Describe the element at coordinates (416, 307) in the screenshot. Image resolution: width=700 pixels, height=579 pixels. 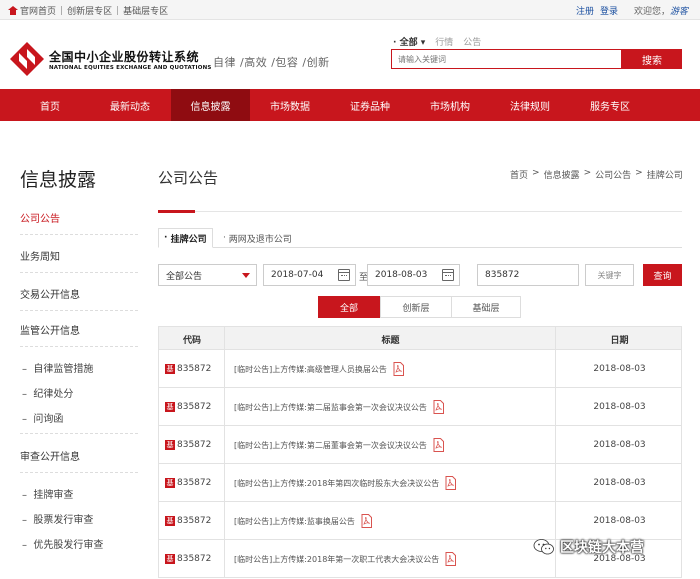
I see `segment-innovation-tier: 创新层` at that location.